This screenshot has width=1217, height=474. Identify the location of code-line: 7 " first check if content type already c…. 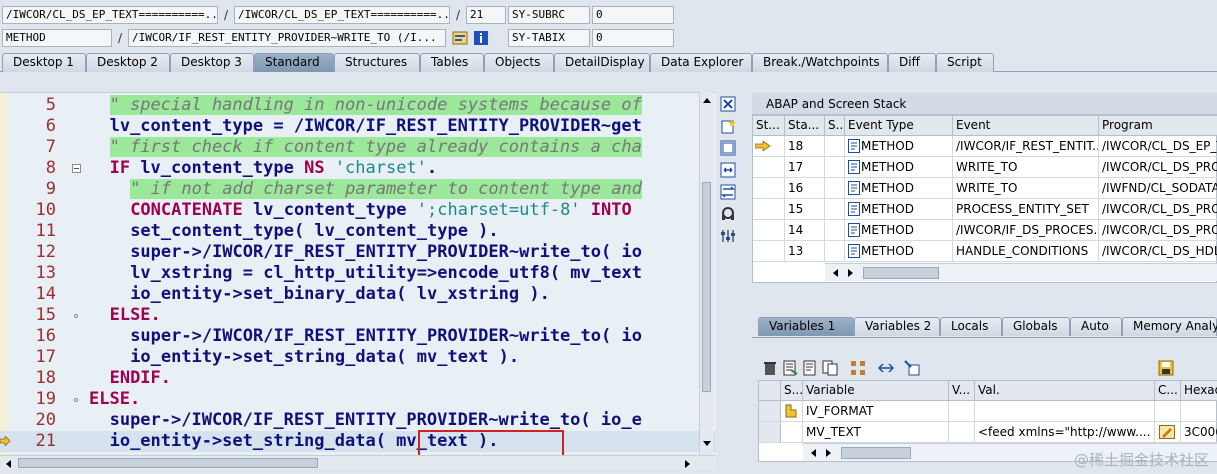
(358, 147).